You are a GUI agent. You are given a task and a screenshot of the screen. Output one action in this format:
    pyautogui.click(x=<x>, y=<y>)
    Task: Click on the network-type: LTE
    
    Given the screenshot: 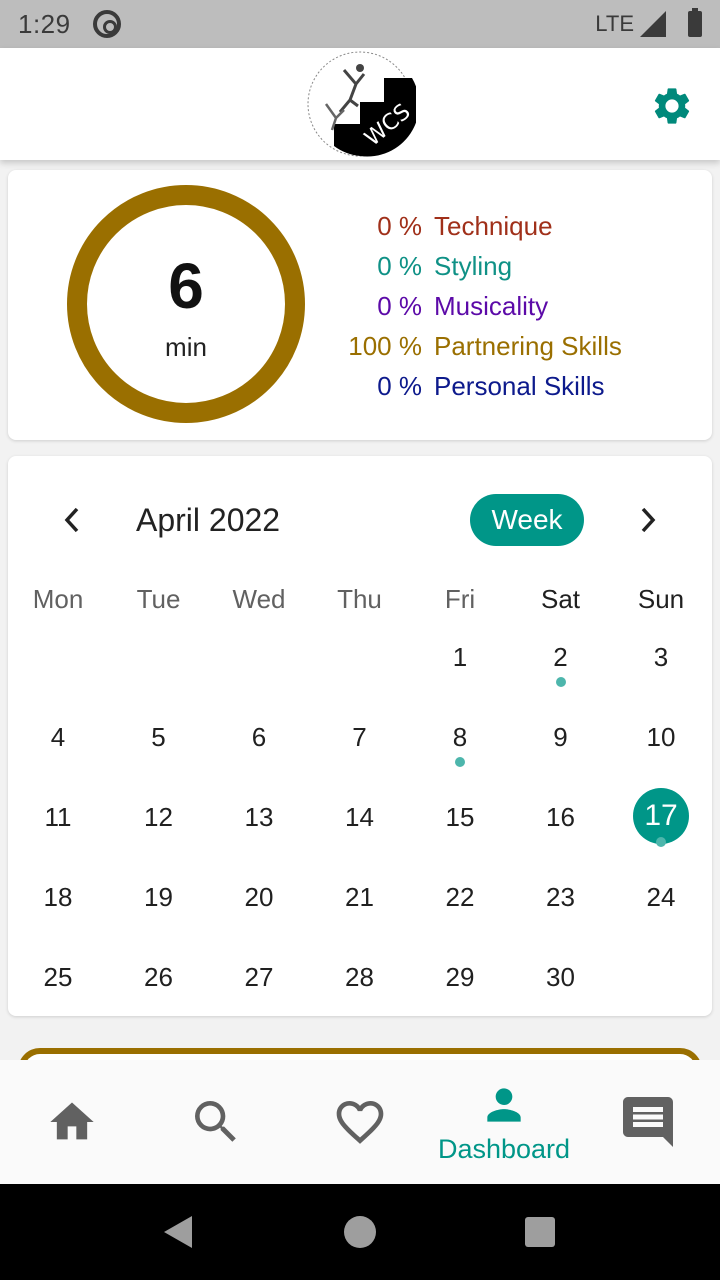 What is the action you would take?
    pyautogui.click(x=614, y=23)
    